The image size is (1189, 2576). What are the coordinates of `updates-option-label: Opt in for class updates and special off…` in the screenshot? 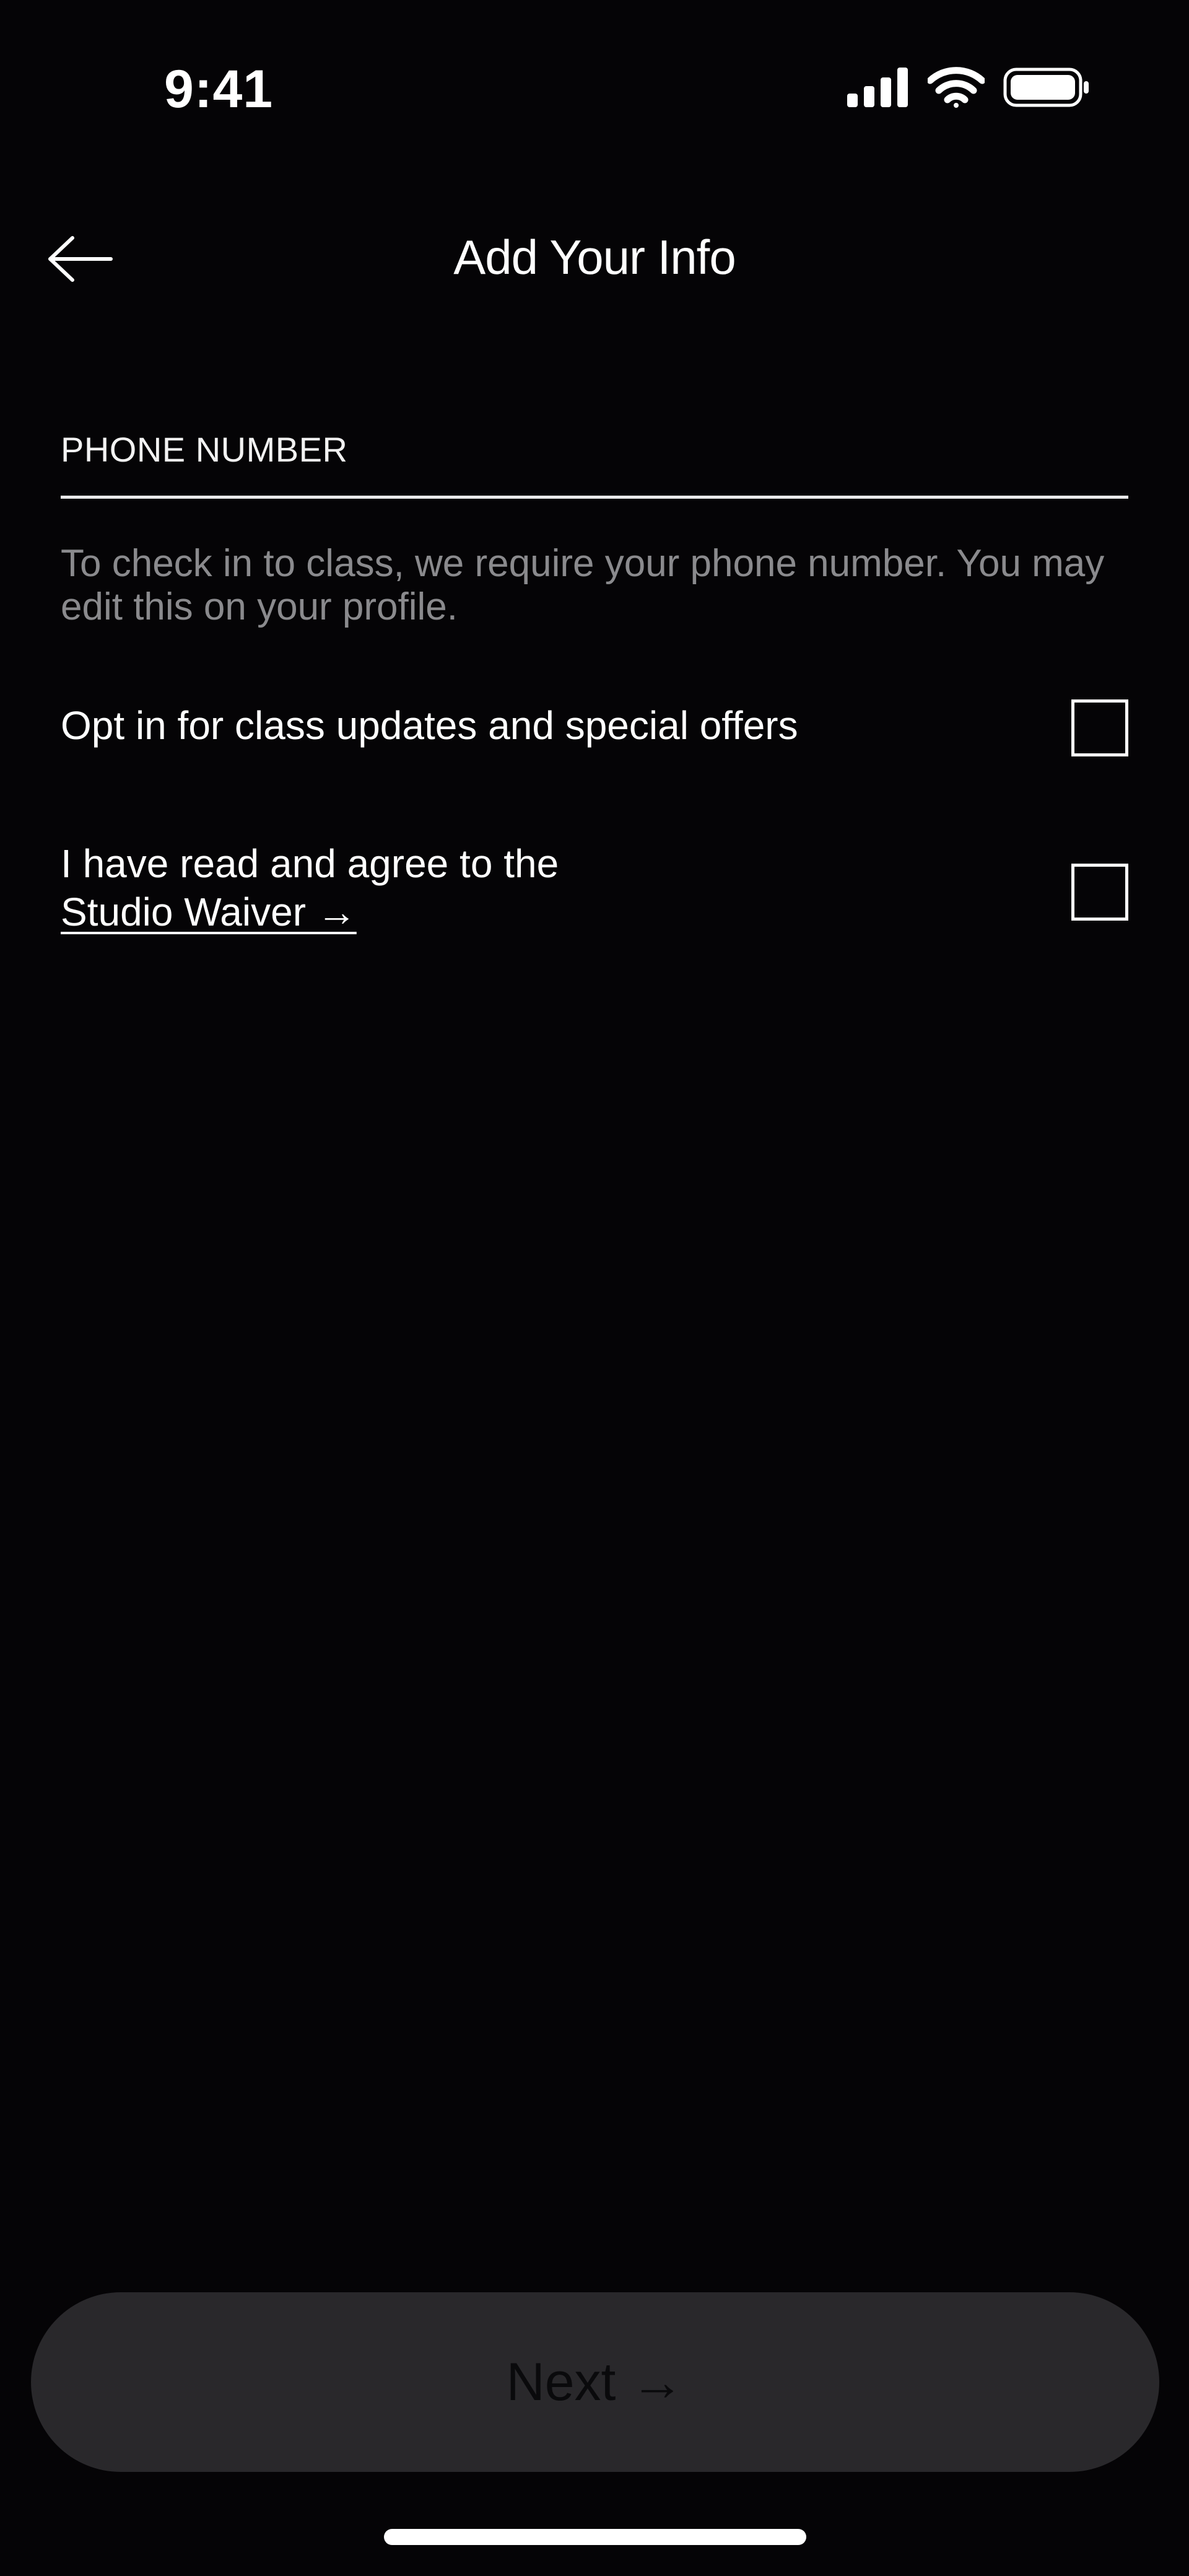 It's located at (429, 725).